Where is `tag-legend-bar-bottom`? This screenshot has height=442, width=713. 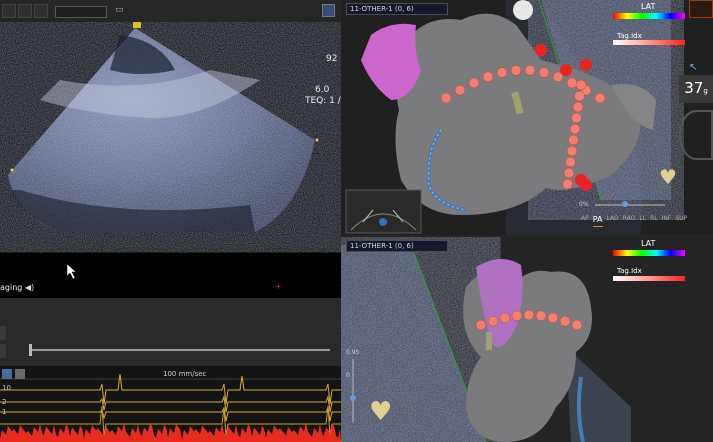
tag-legend-bar-bottom is located at coordinates (649, 278).